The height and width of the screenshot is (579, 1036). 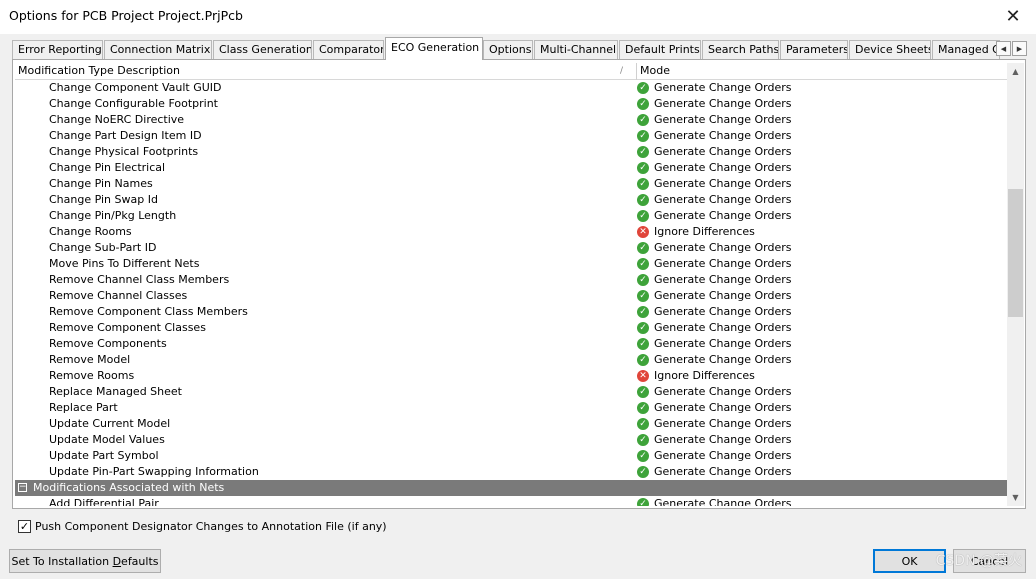 What do you see at coordinates (115, 391) in the screenshot?
I see `modification-description: Replace Managed Sheet` at bounding box center [115, 391].